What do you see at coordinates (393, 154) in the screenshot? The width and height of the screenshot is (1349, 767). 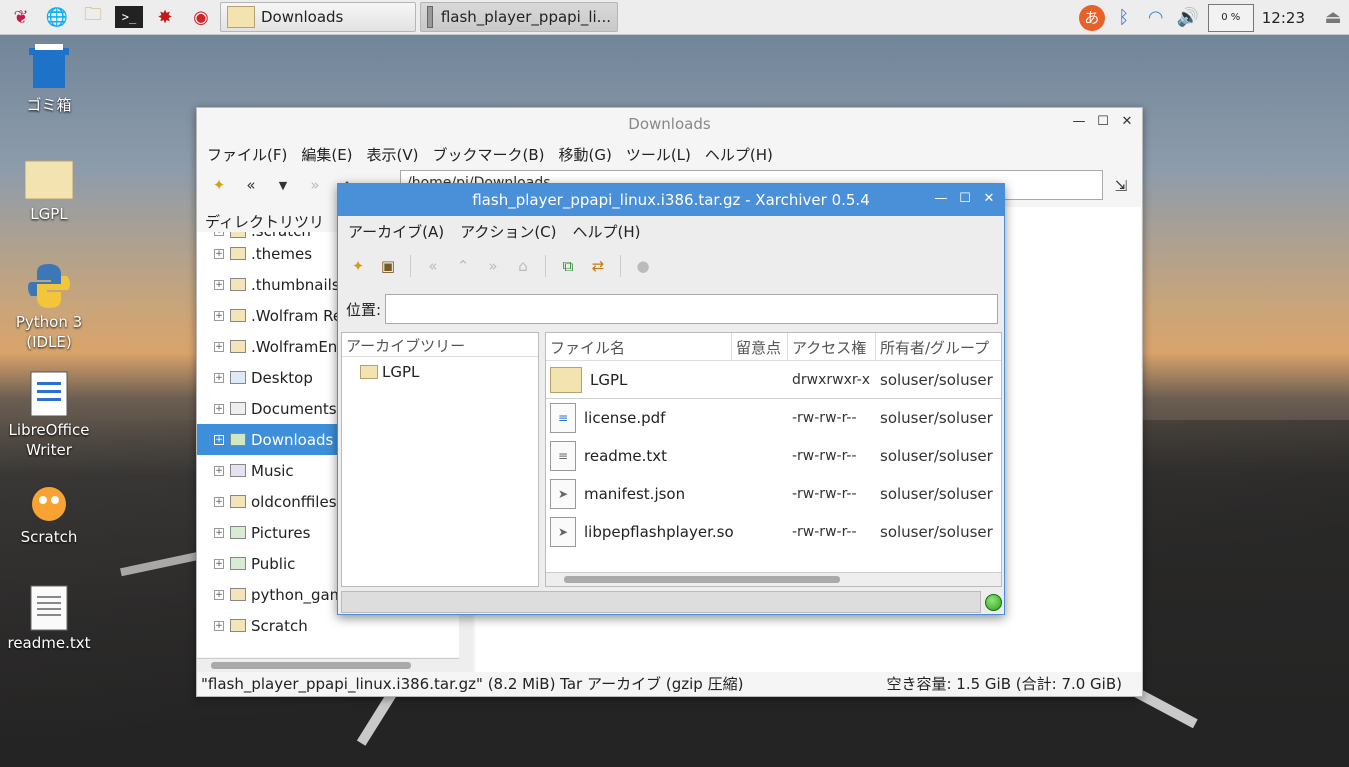 I see `menu-view: 表示(V)` at bounding box center [393, 154].